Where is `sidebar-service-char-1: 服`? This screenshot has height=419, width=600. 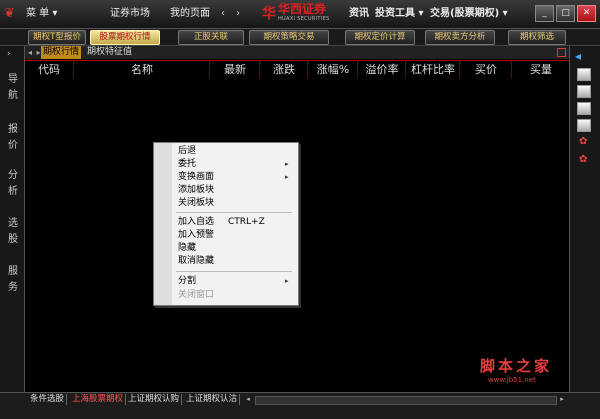 sidebar-service-char-1: 服 is located at coordinates (13, 272).